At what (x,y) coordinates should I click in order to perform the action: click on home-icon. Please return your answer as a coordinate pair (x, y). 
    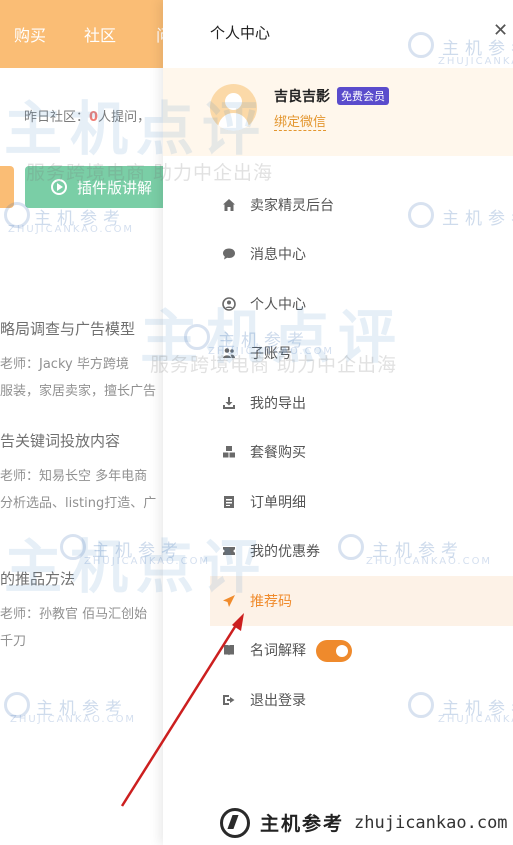
    Looking at the image, I should click on (229, 205).